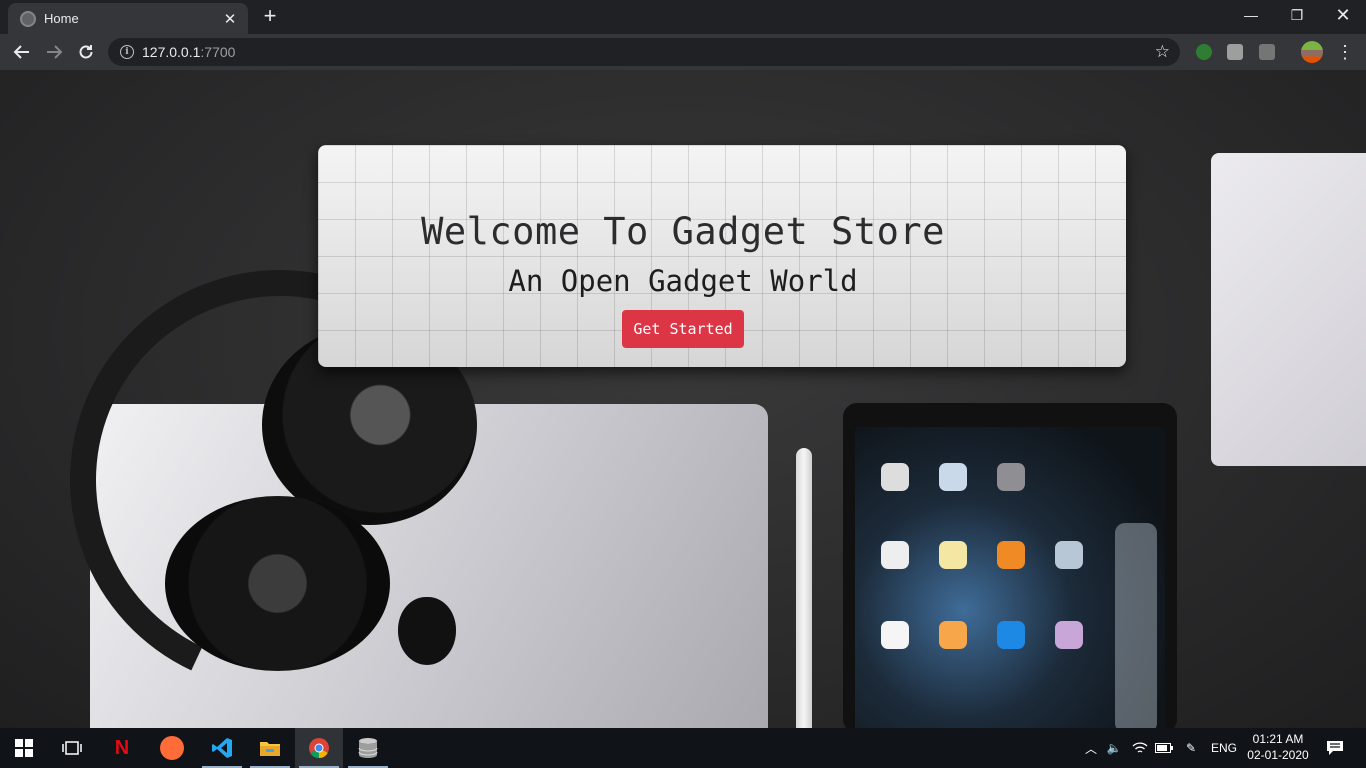 Image resolution: width=1366 pixels, height=768 pixels. I want to click on windows-start-icon, so click(24, 748).